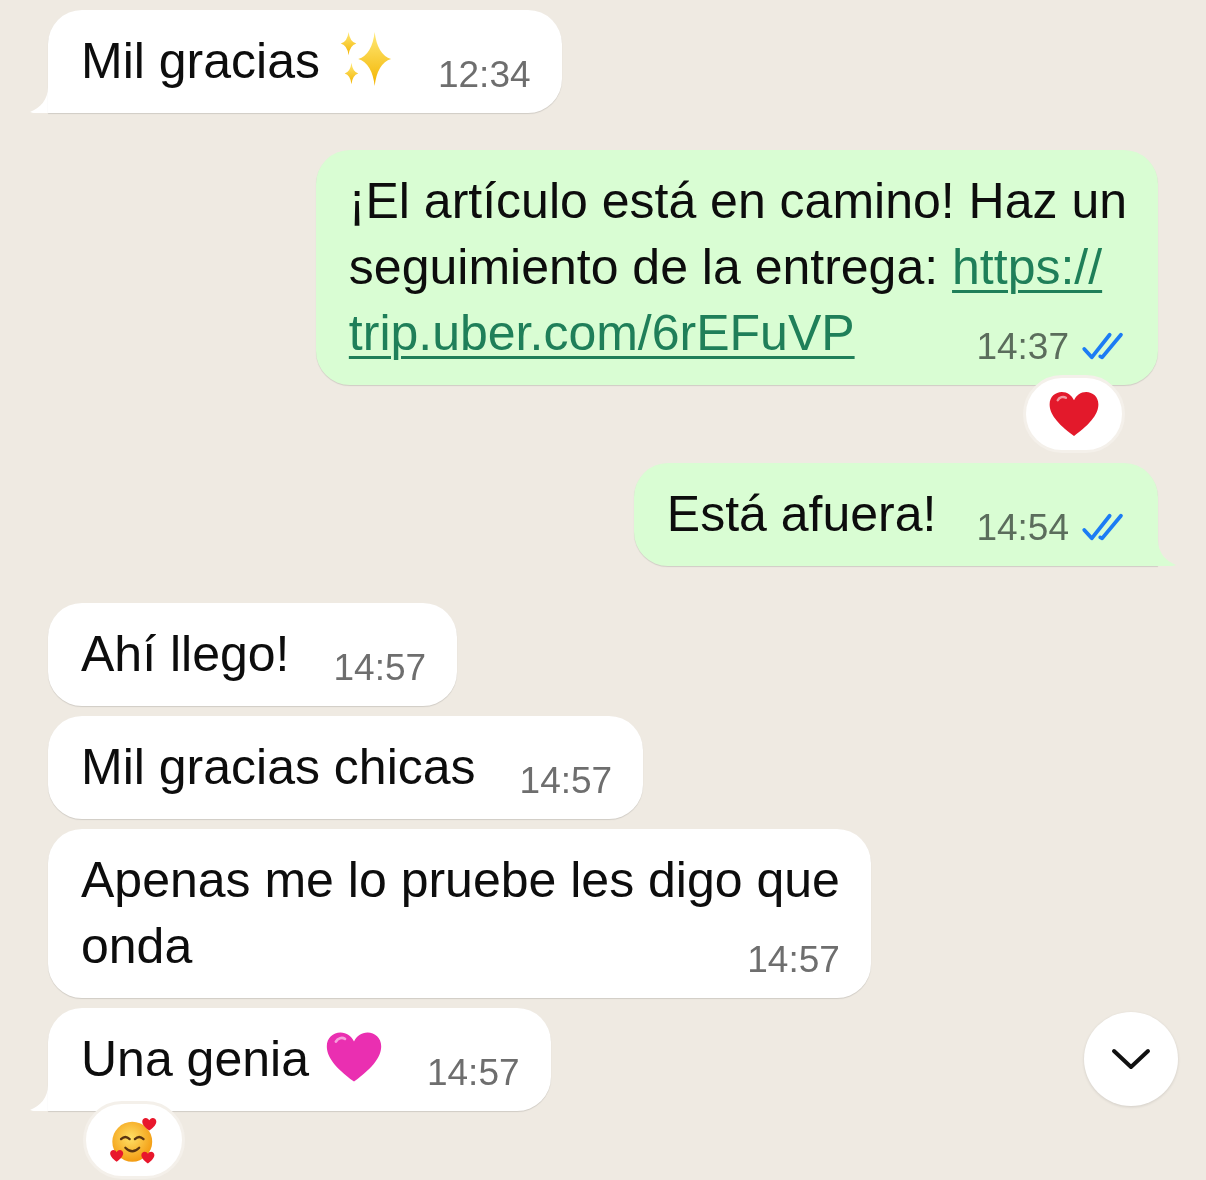  What do you see at coordinates (1131, 1059) in the screenshot?
I see `chevron-down-icon` at bounding box center [1131, 1059].